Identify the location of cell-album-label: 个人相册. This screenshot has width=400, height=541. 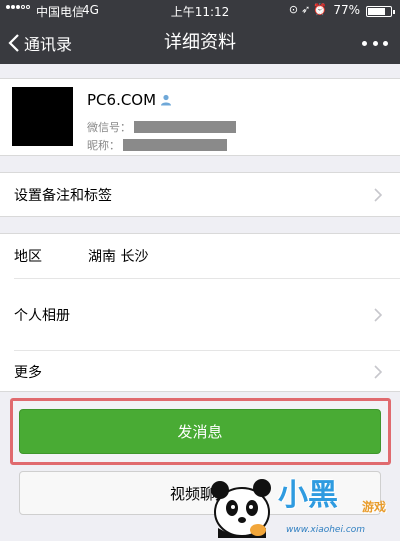
(42, 316).